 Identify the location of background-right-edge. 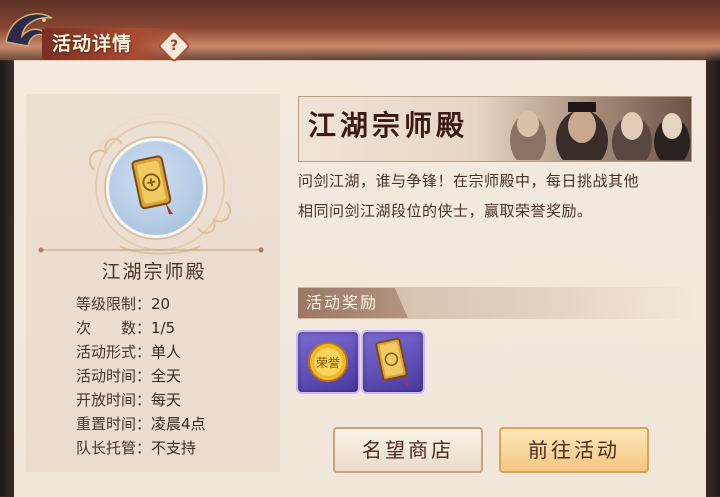
(713, 248).